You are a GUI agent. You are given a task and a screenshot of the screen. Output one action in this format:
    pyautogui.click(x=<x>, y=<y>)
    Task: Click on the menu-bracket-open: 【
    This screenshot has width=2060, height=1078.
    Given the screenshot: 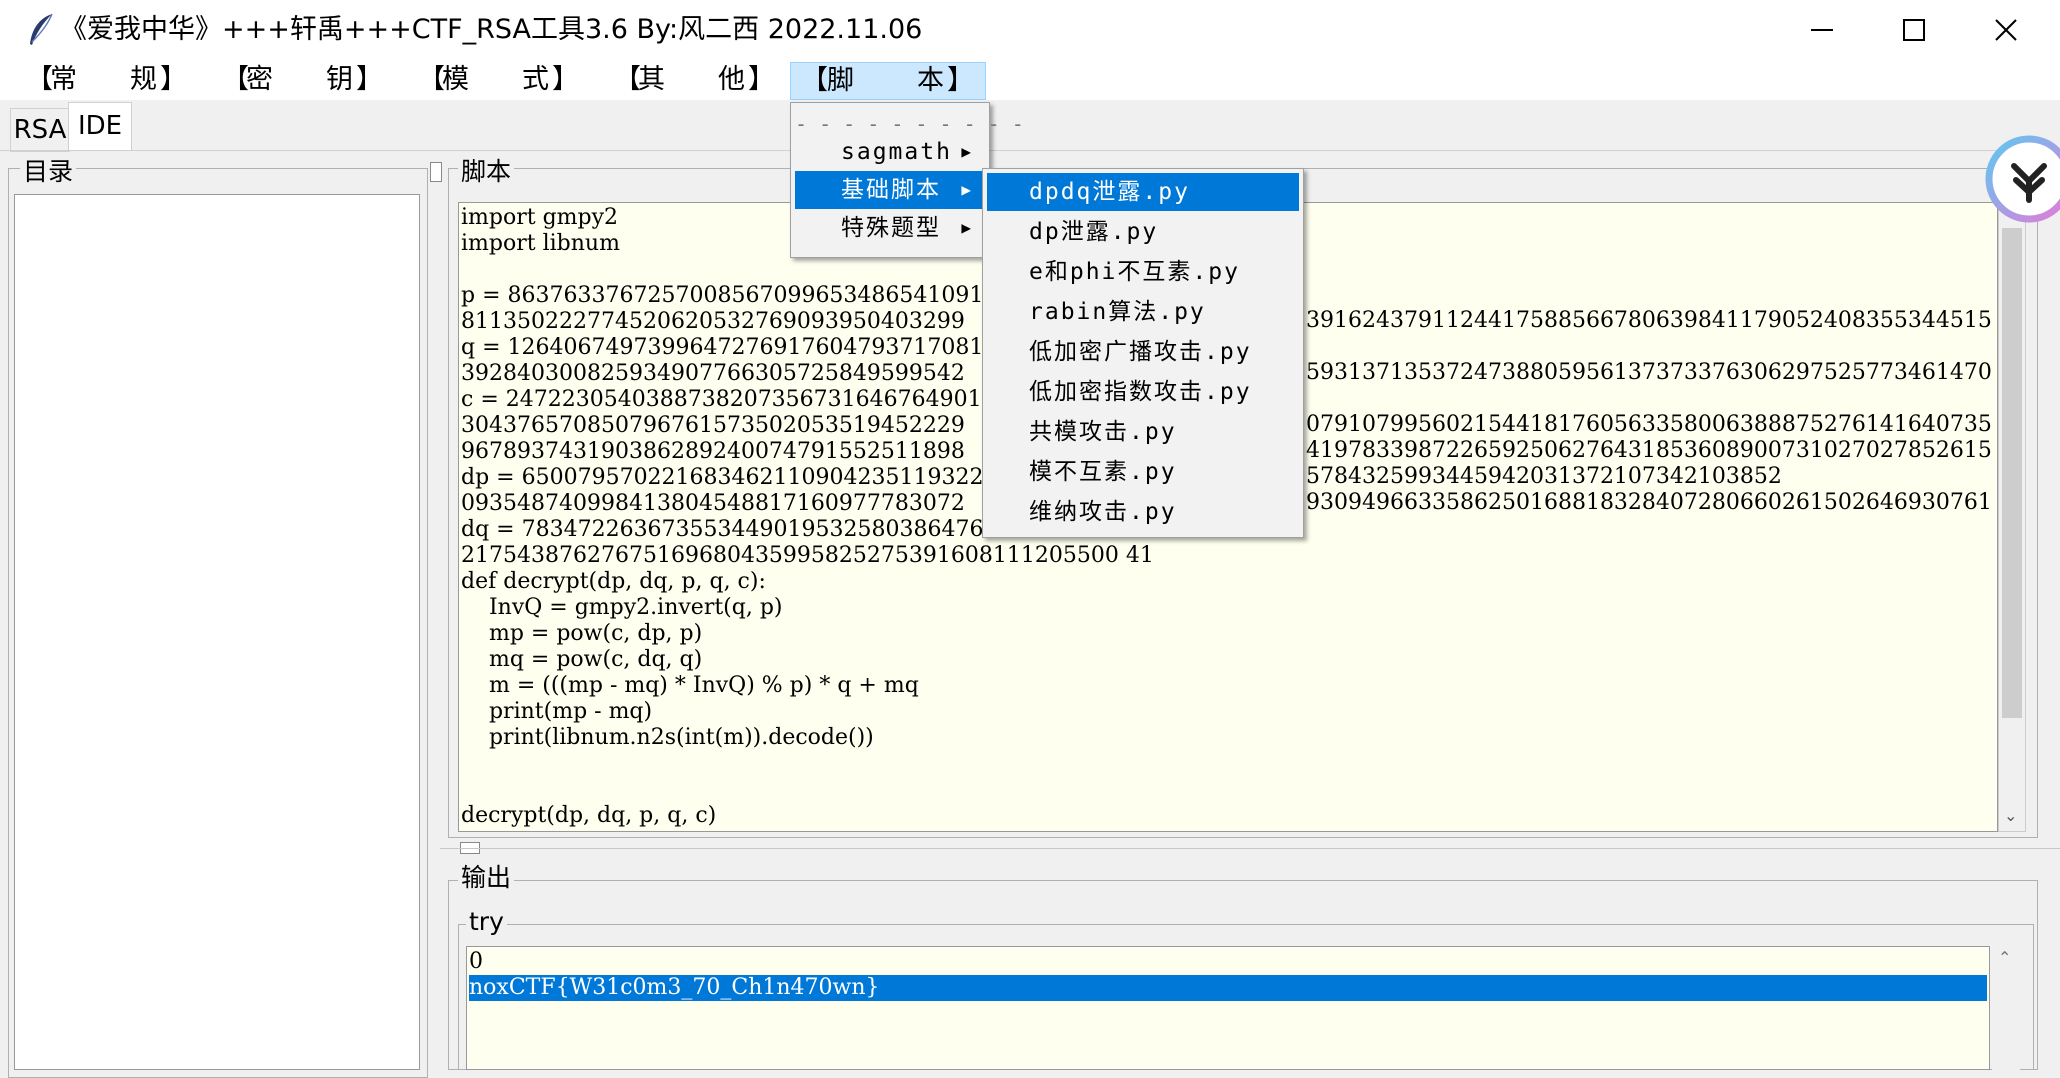 What is the action you would take?
    pyautogui.click(x=815, y=80)
    